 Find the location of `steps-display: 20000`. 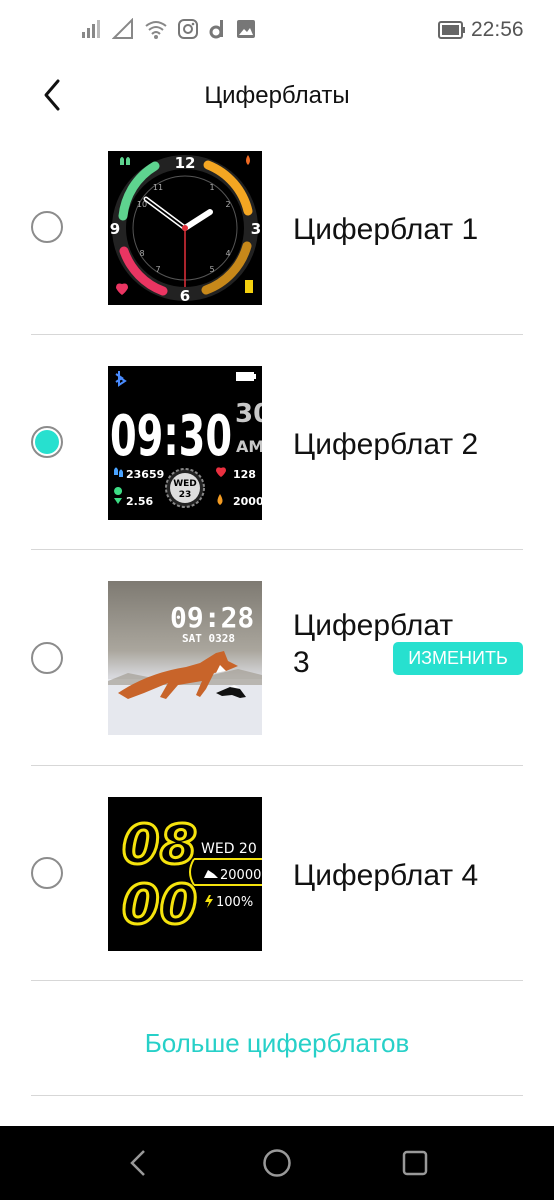

steps-display: 20000 is located at coordinates (240, 875).